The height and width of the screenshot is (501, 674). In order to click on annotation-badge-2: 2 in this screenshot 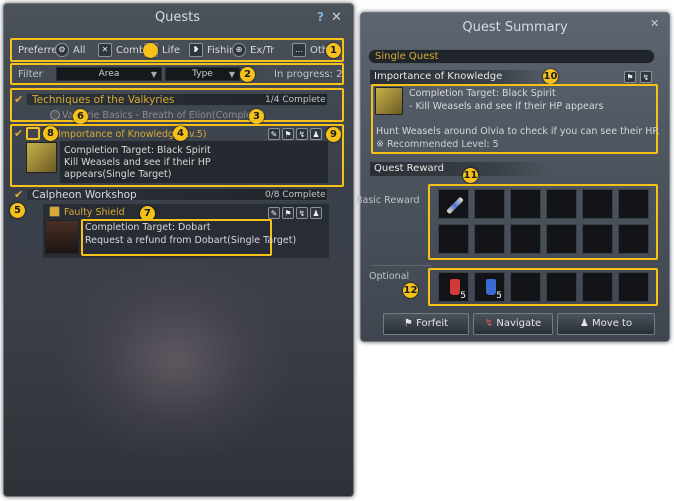, I will do `click(247, 74)`.